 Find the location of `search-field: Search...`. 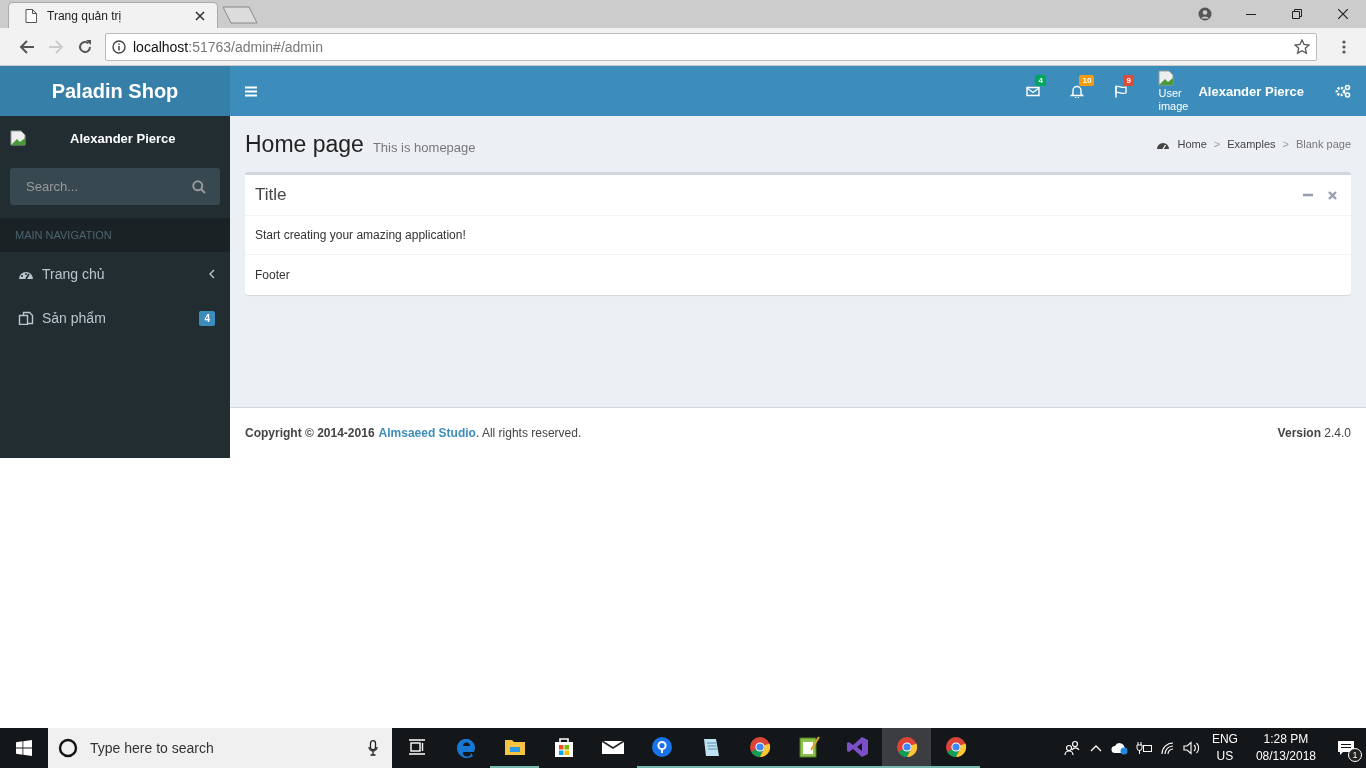

search-field: Search... is located at coordinates (115, 186).